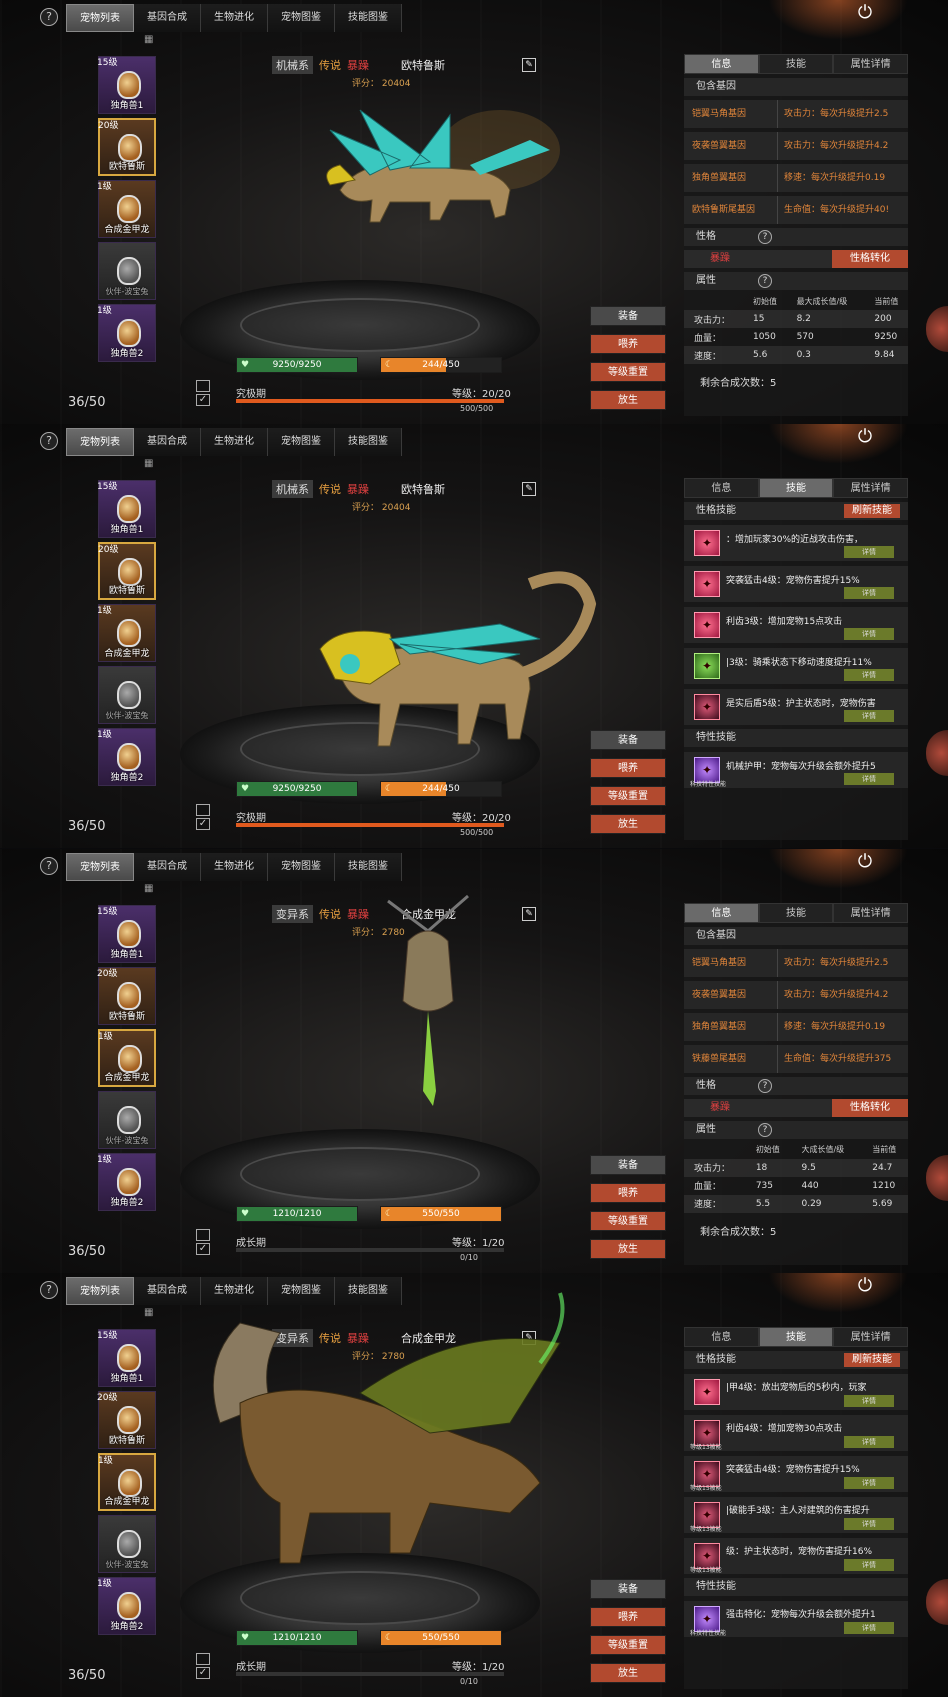 This screenshot has width=948, height=1697. I want to click on skill-row: ✦ 突袭猛击4级：宠物伤害提升15% 详情, so click(796, 584).